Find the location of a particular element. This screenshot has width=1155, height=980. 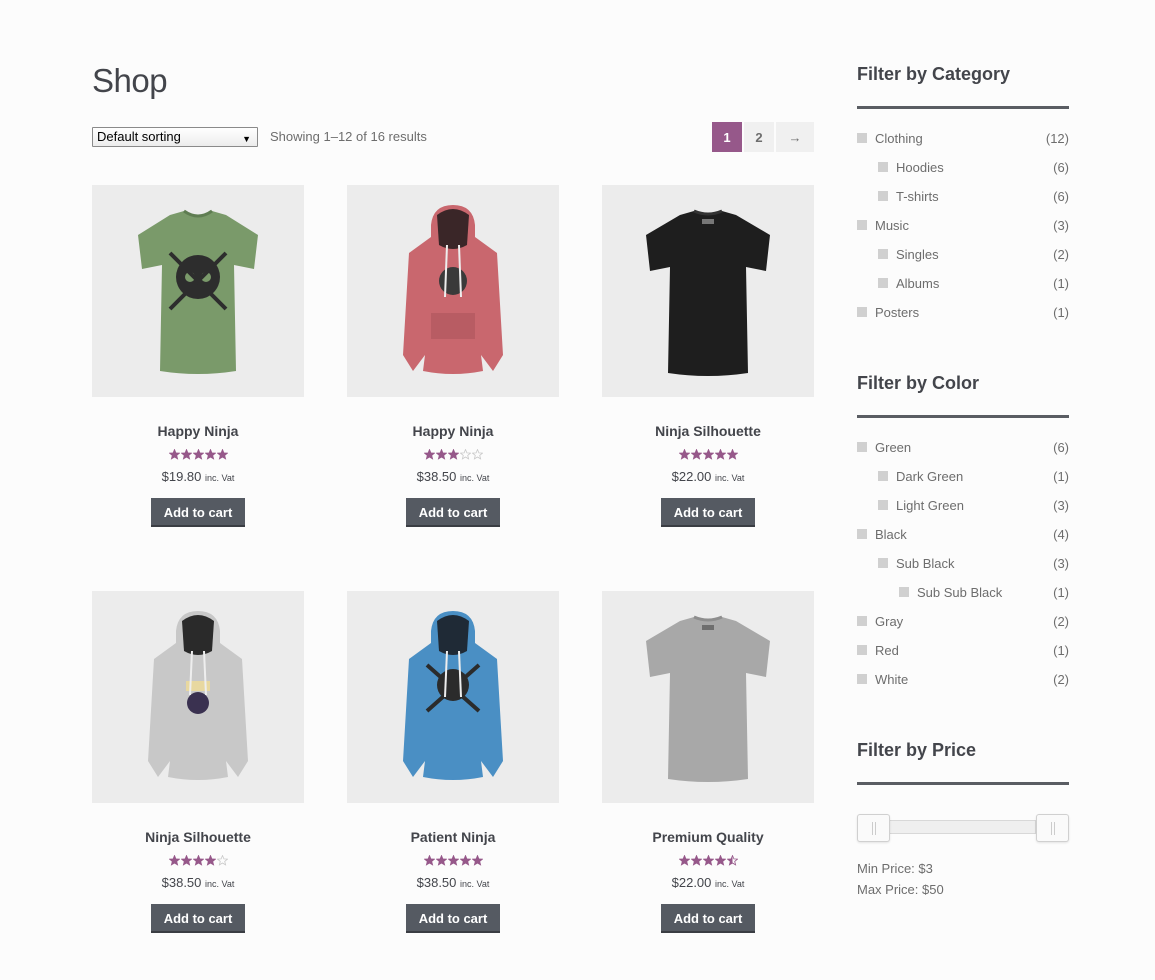

category-filter-item: Clothing (12) is located at coordinates (963, 144).